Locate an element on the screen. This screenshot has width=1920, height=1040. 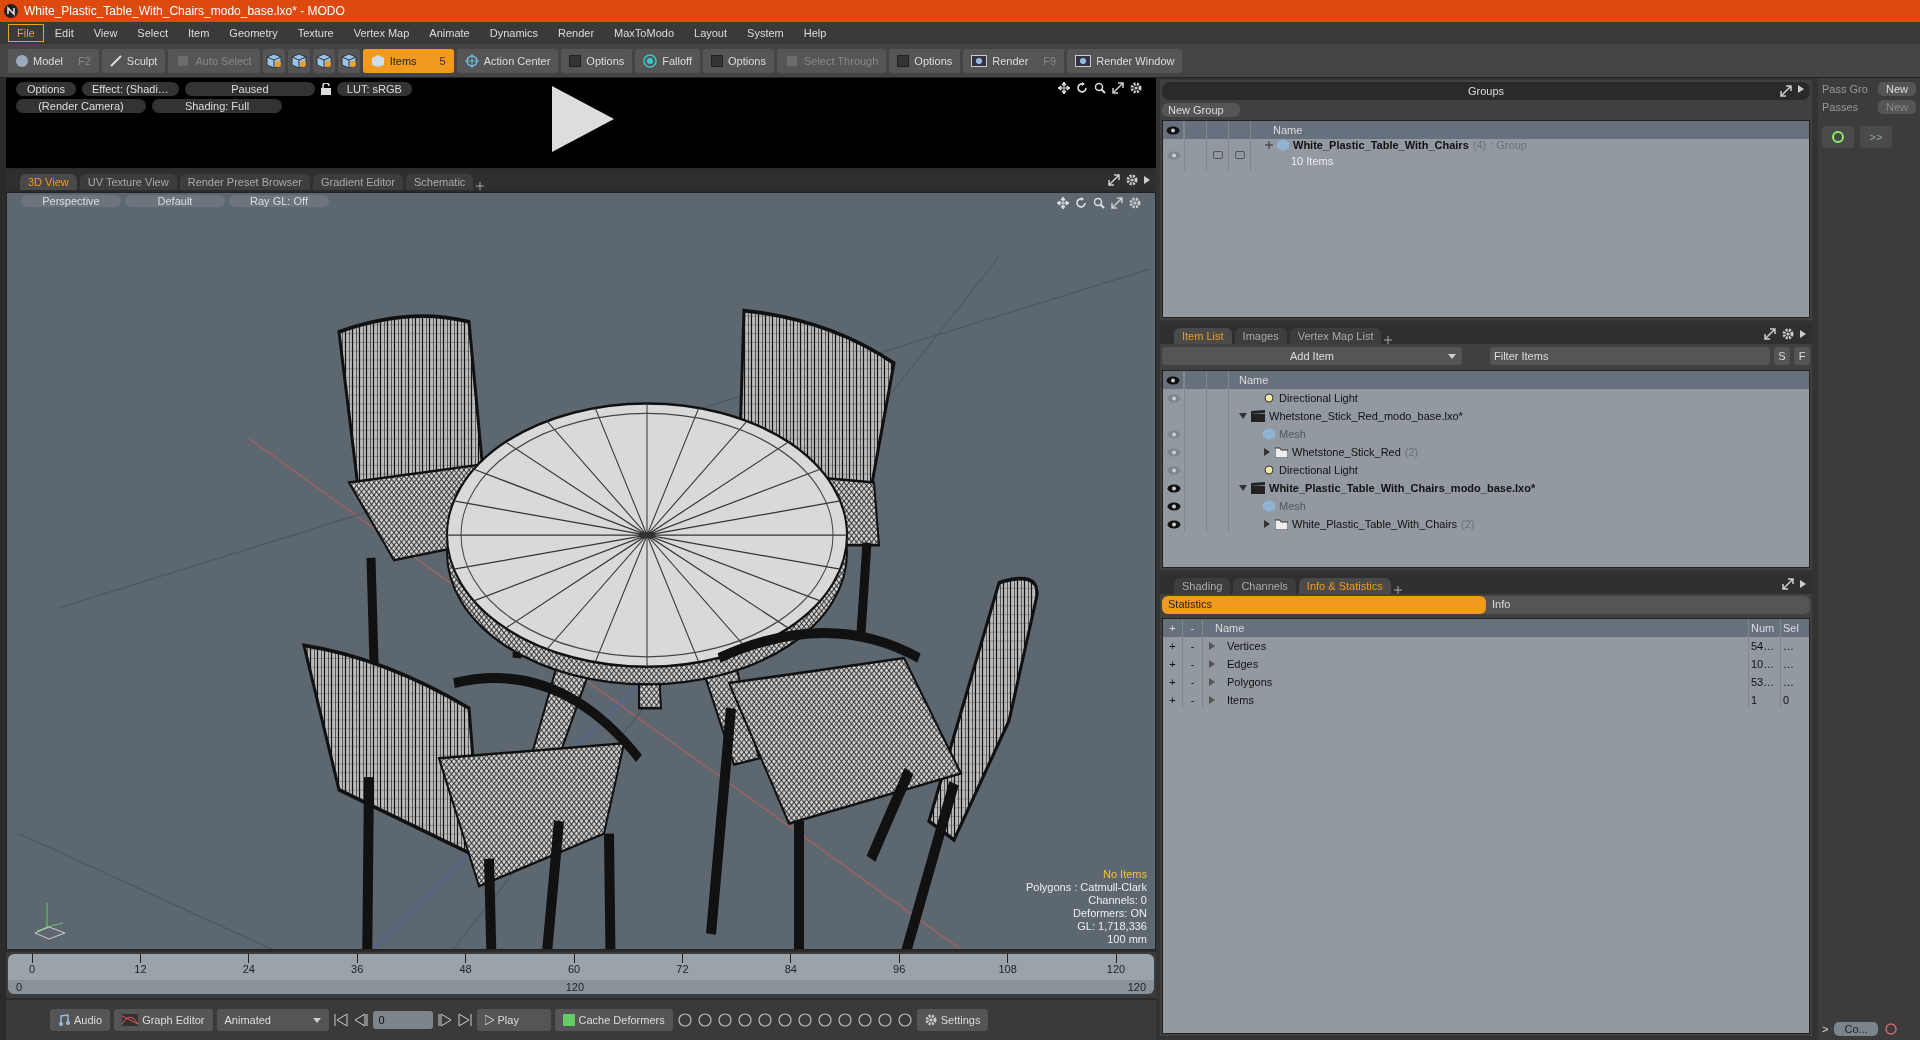
menu-item: Layout is located at coordinates (711, 33).